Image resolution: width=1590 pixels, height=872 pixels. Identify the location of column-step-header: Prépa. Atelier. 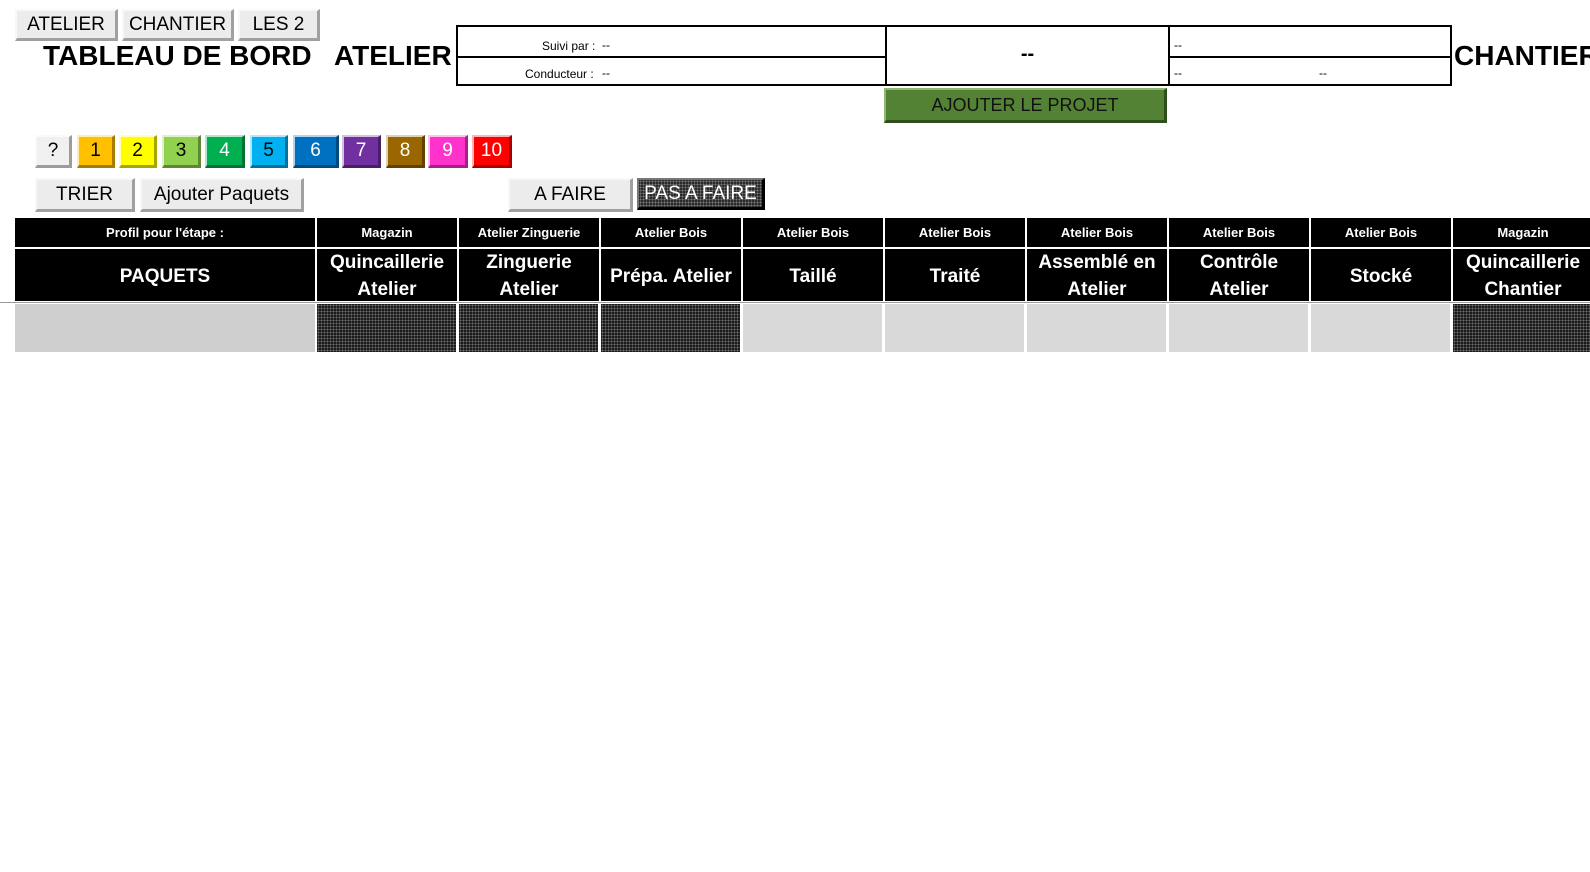
(671, 275).